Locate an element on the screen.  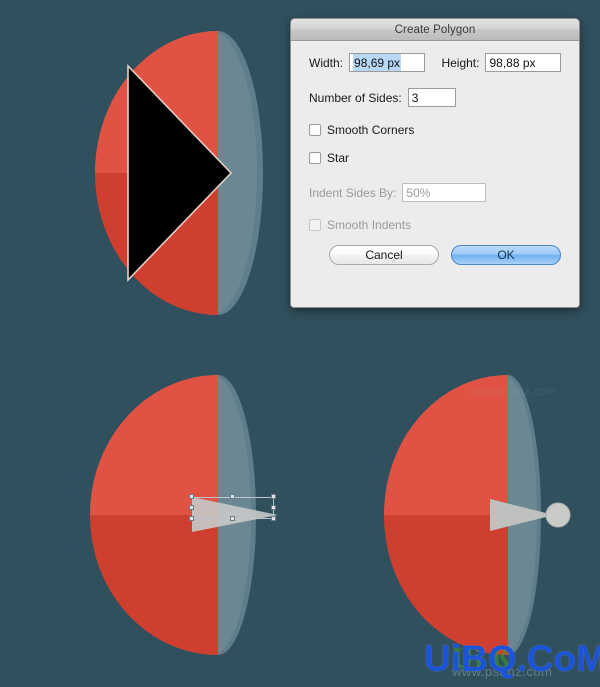
star-checkbox is located at coordinates (315, 158).